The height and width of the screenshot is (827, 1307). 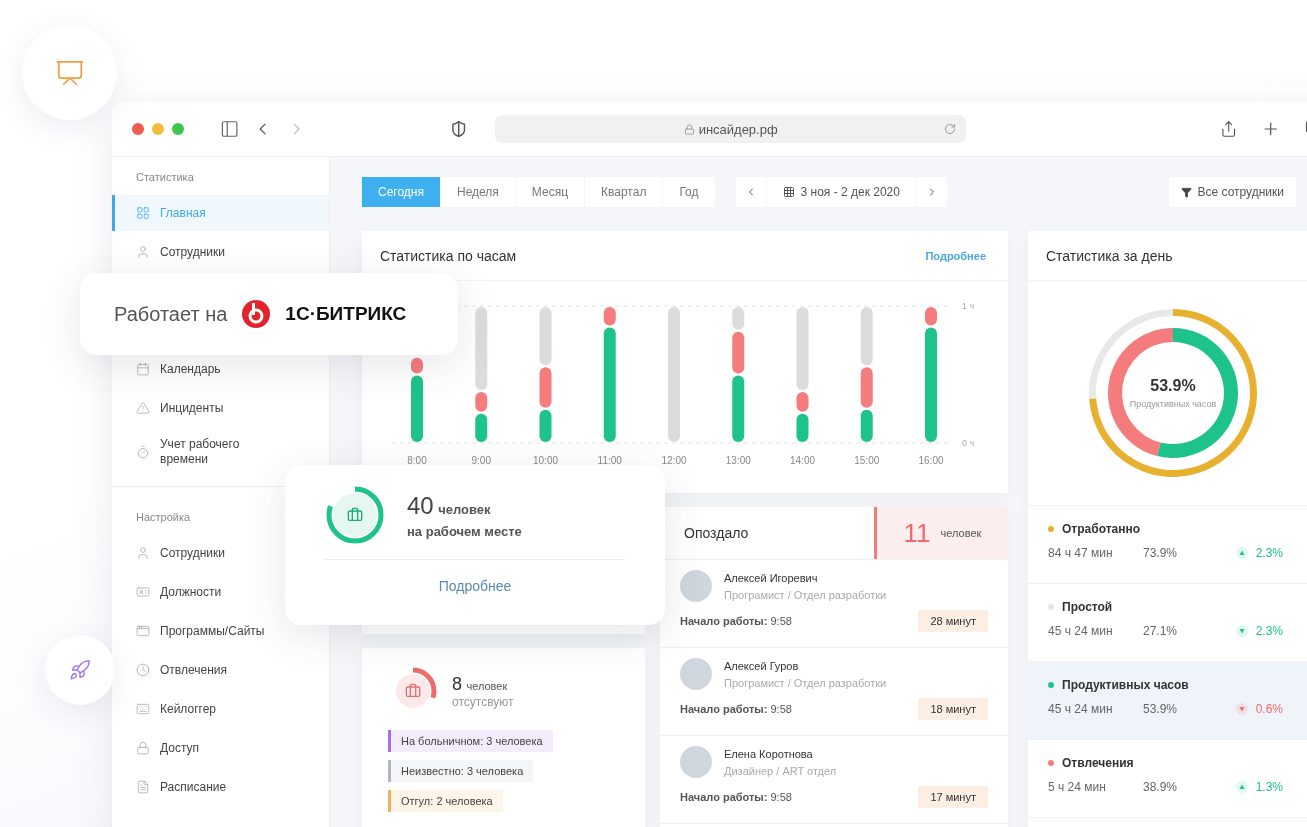 I want to click on legend-name: Продуктивных часов, so click(x=1125, y=685).